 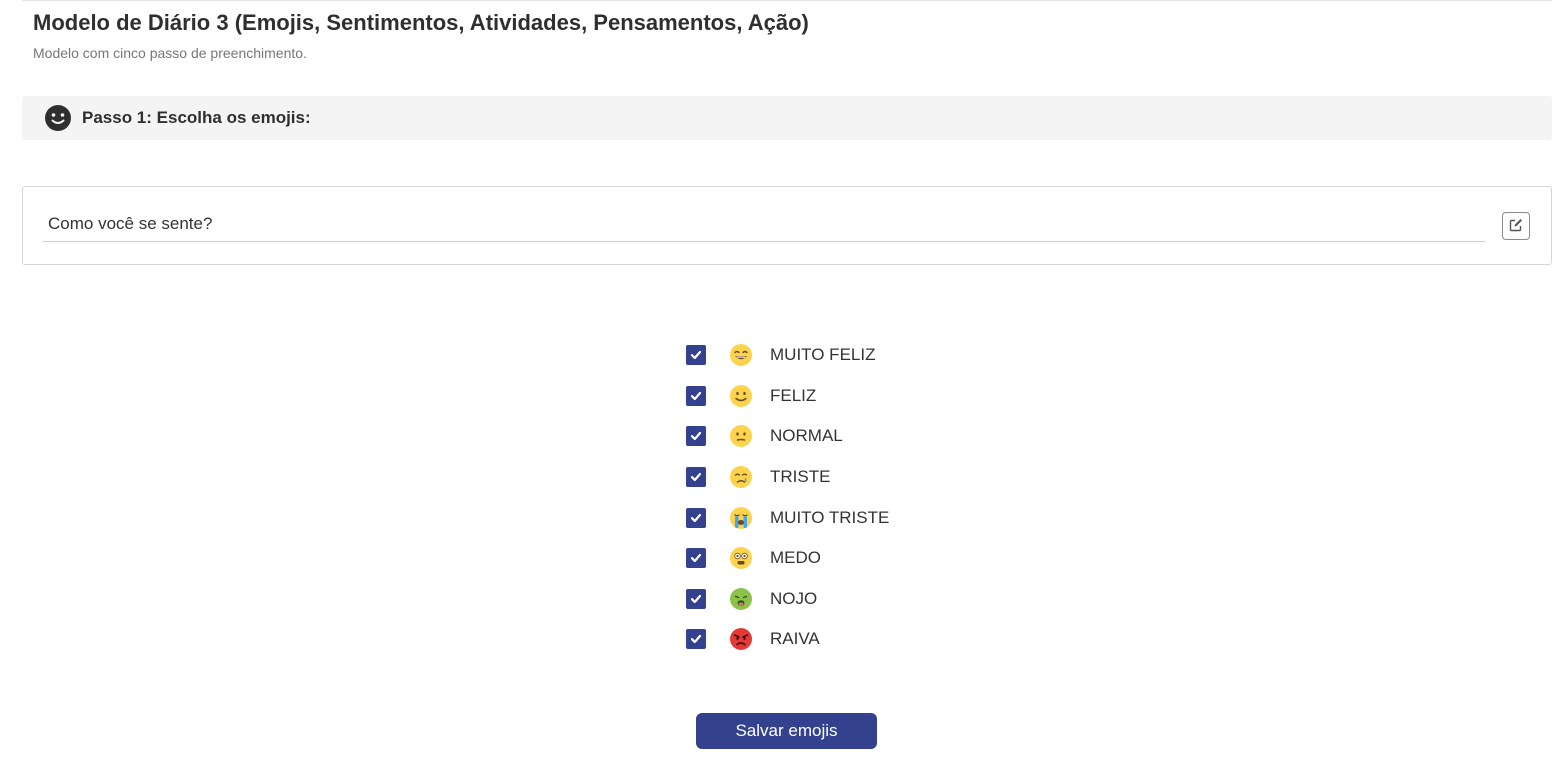 What do you see at coordinates (741, 477) in the screenshot?
I see `crying-face-icon` at bounding box center [741, 477].